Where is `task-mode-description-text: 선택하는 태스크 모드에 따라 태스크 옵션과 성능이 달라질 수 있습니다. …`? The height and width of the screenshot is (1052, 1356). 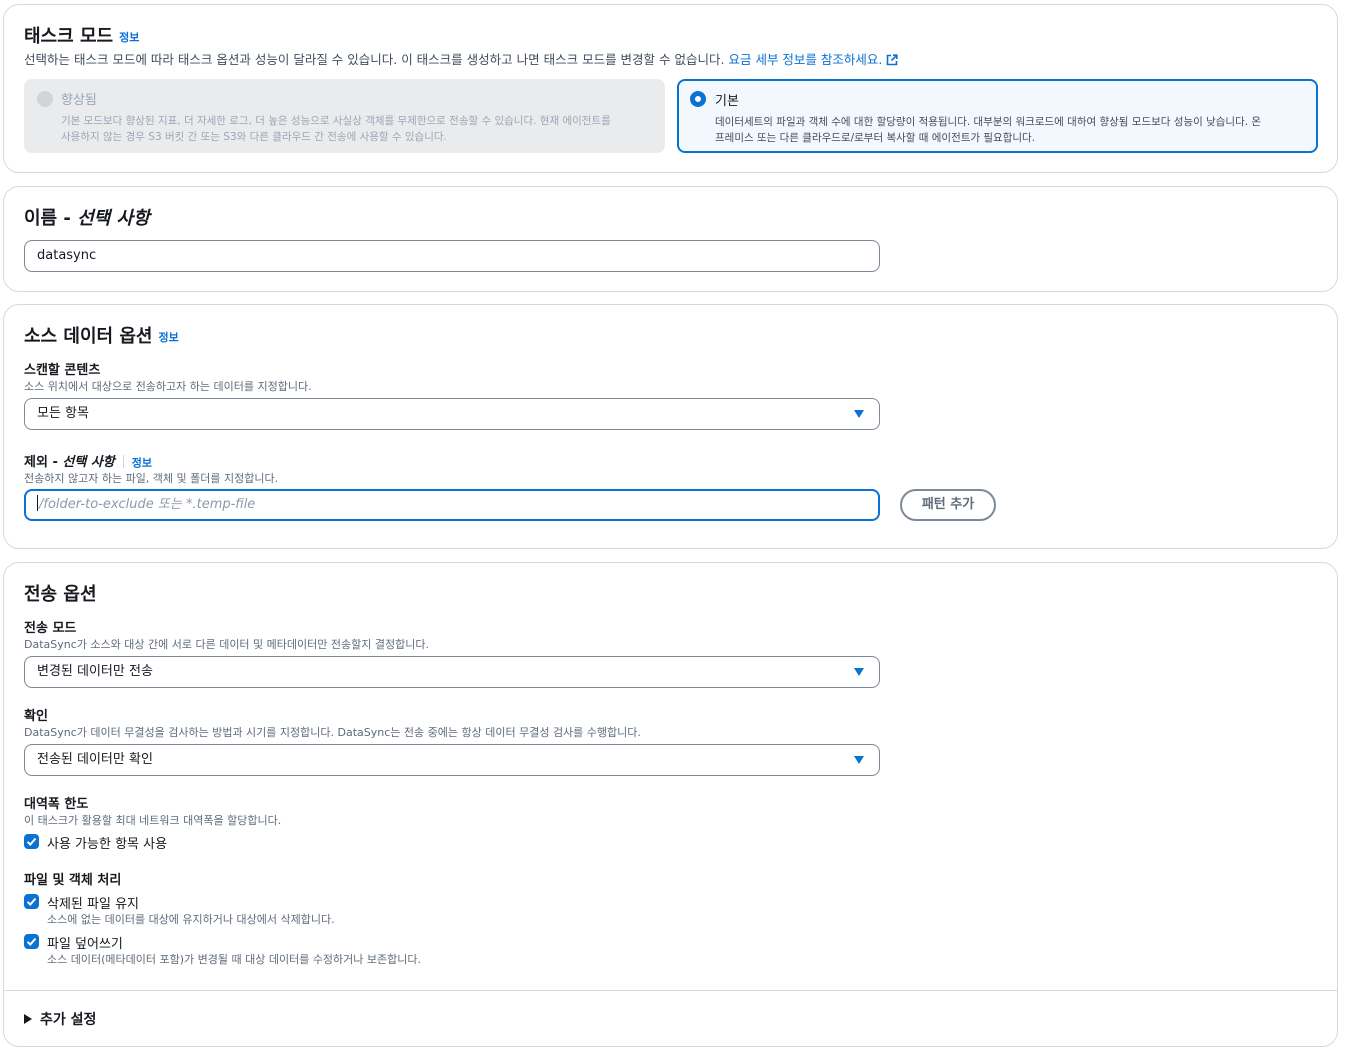
task-mode-description-text: 선택하는 태스크 모드에 따라 태스크 옵션과 성능이 달라질 수 있습니다. … is located at coordinates (374, 59).